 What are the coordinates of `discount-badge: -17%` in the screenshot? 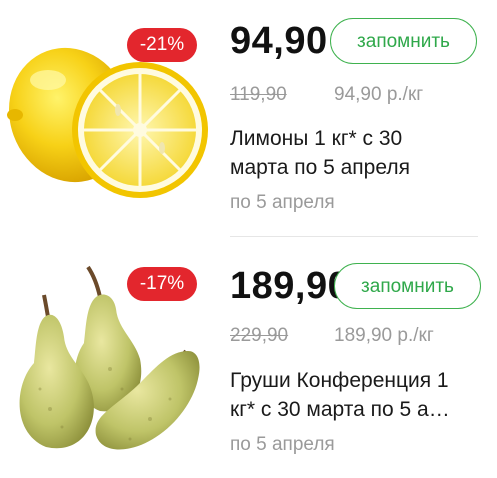 It's located at (162, 284).